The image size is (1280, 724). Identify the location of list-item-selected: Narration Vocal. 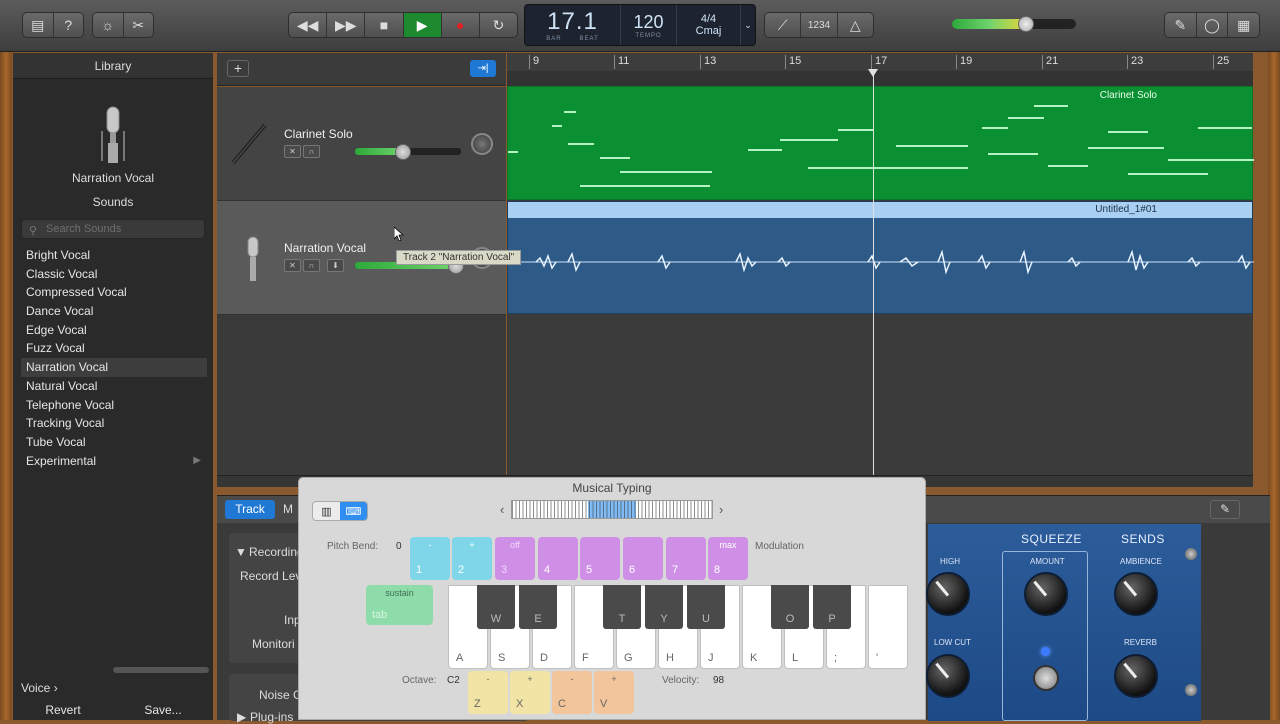
(114, 367).